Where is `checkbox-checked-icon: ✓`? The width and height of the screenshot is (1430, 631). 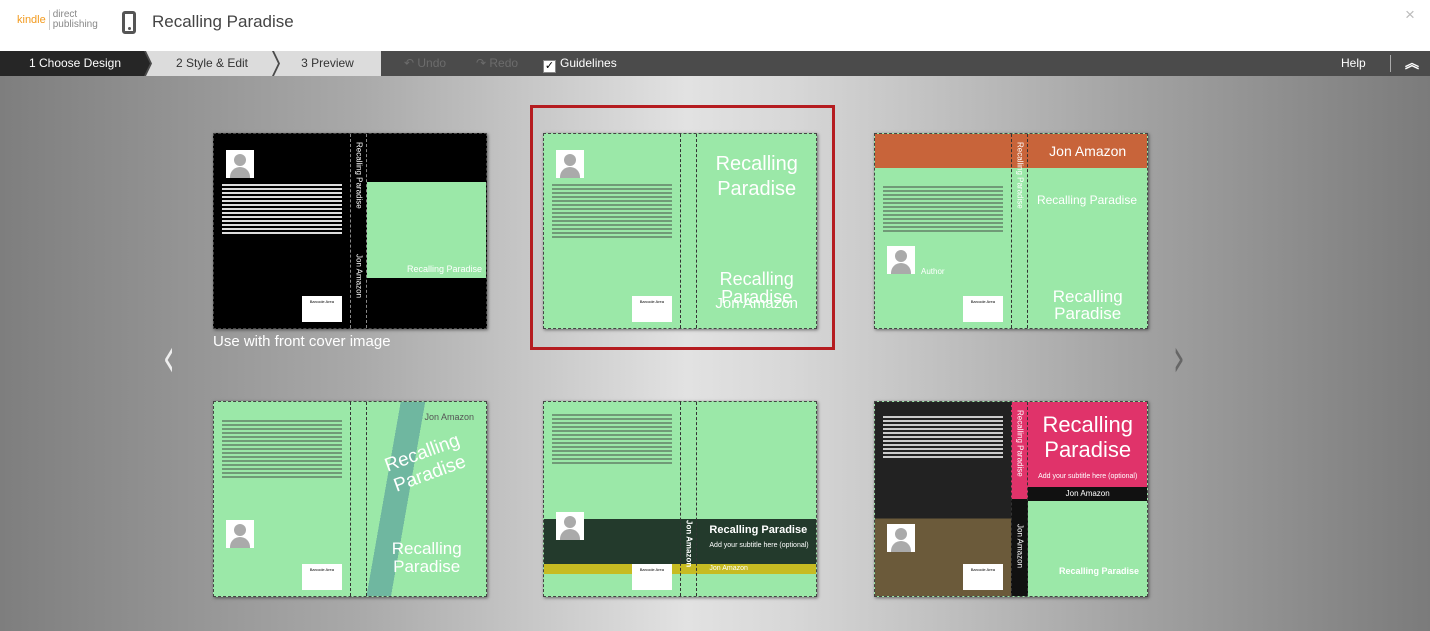
checkbox-checked-icon: ✓ is located at coordinates (549, 66).